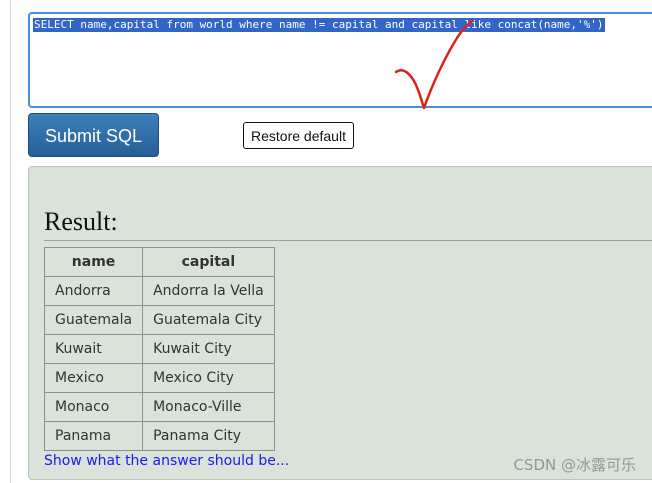 The width and height of the screenshot is (652, 483). I want to click on cell-name: Panama, so click(93, 436).